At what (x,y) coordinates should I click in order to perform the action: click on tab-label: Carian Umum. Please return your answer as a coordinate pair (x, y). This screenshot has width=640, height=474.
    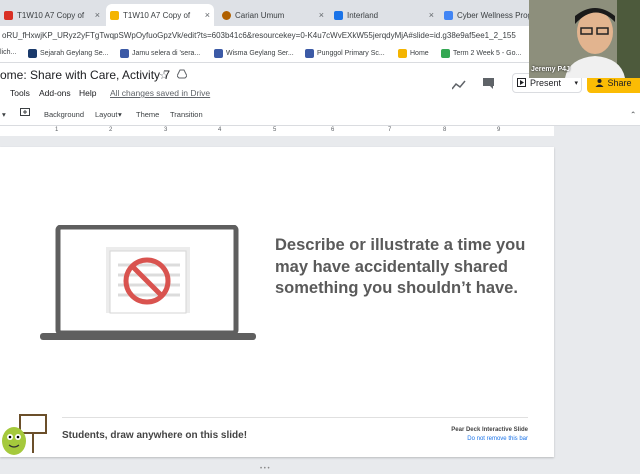
    Looking at the image, I should click on (260, 15).